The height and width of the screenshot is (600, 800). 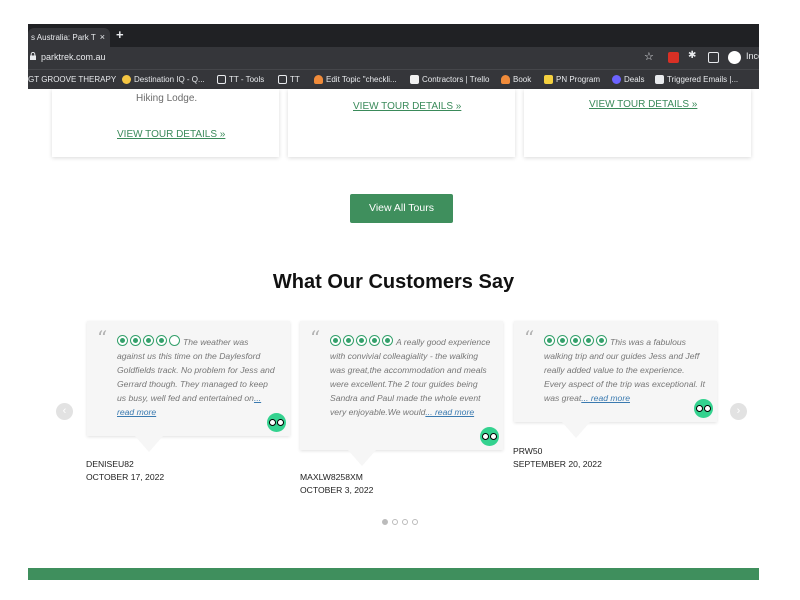 I want to click on tab-title: s Australia: Park T, so click(x=63, y=37).